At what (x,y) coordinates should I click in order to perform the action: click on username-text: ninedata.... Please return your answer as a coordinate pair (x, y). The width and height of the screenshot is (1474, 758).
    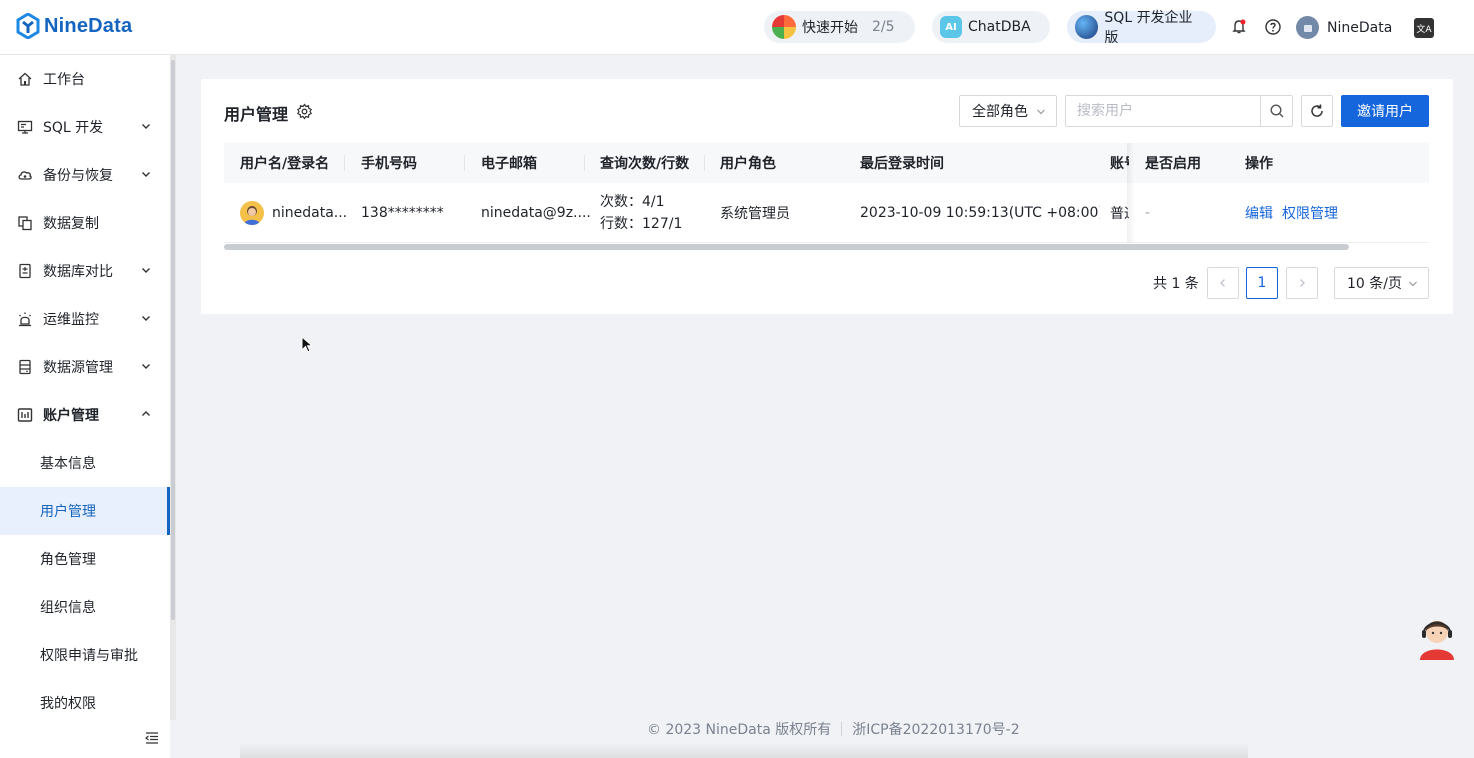
    Looking at the image, I should click on (310, 213).